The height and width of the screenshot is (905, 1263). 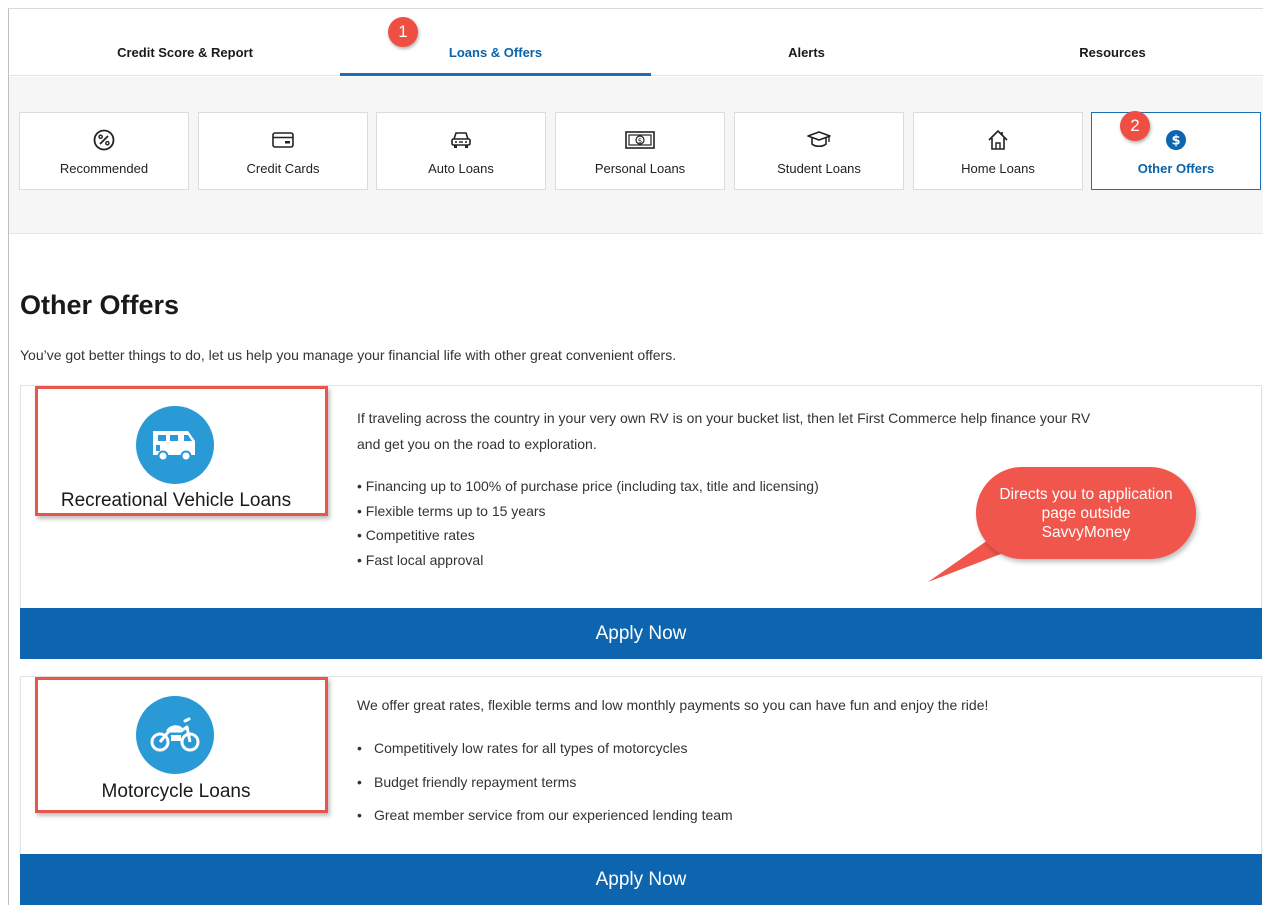 I want to click on category-label: Recommended, so click(x=104, y=168).